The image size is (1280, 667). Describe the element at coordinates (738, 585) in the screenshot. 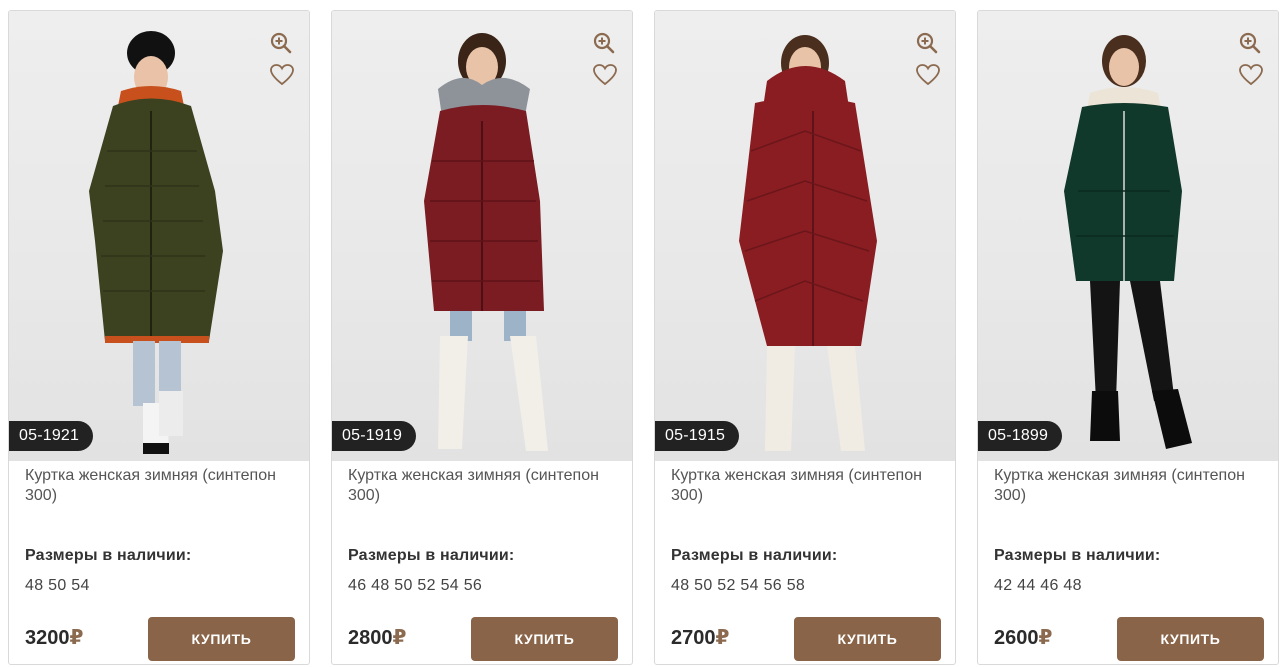

I see `sizes-values: 48 50 52 54 56 58` at that location.